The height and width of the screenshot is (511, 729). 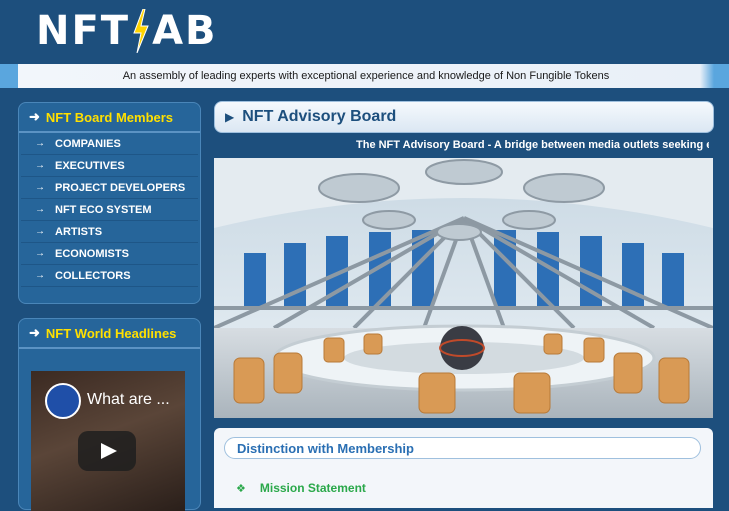 What do you see at coordinates (109, 232) in the screenshot?
I see `sidebar-item-artists: → ARTISTS` at bounding box center [109, 232].